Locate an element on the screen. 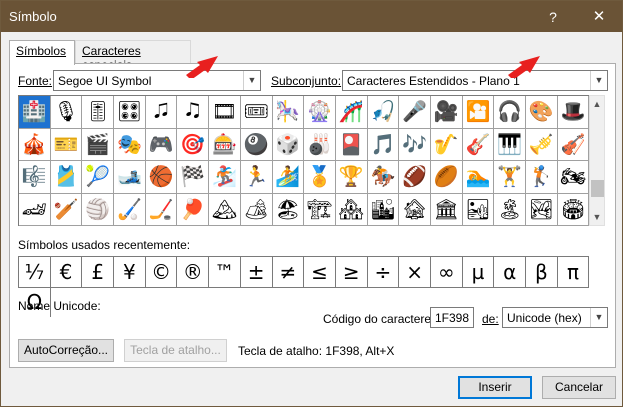 This screenshot has width=623, height=407. recent-symbol: ∞ is located at coordinates (447, 272).